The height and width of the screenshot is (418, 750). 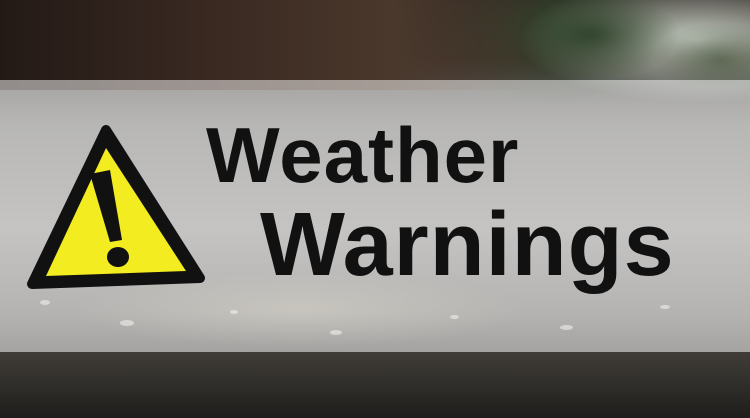 I want to click on headline-weather: Weather, so click(x=363, y=155).